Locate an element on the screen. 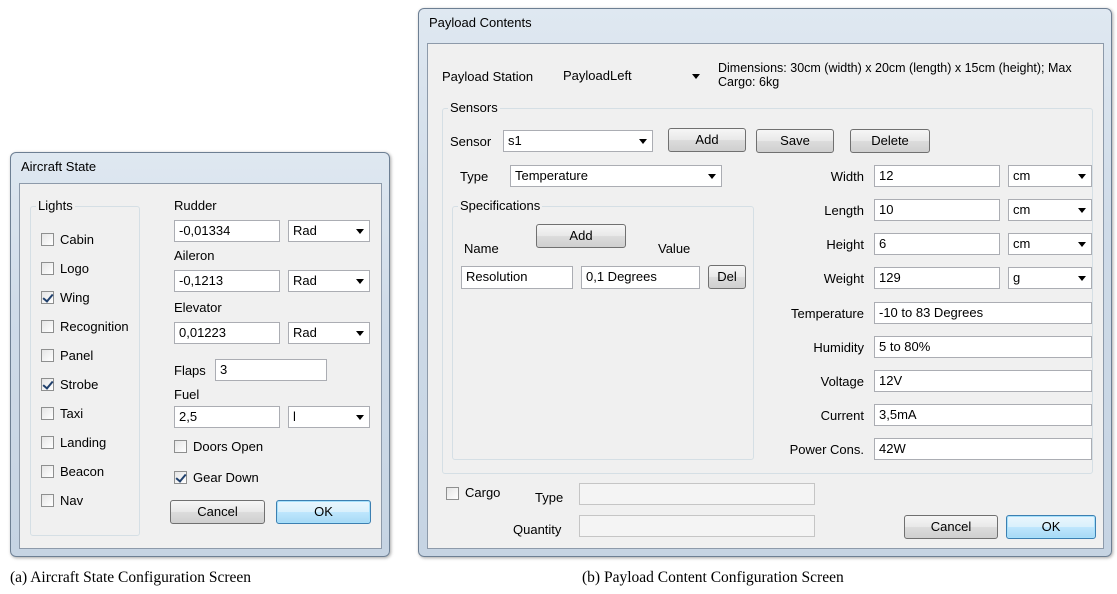 The image size is (1117, 594). rudder-input: -0,01334 is located at coordinates (227, 231).